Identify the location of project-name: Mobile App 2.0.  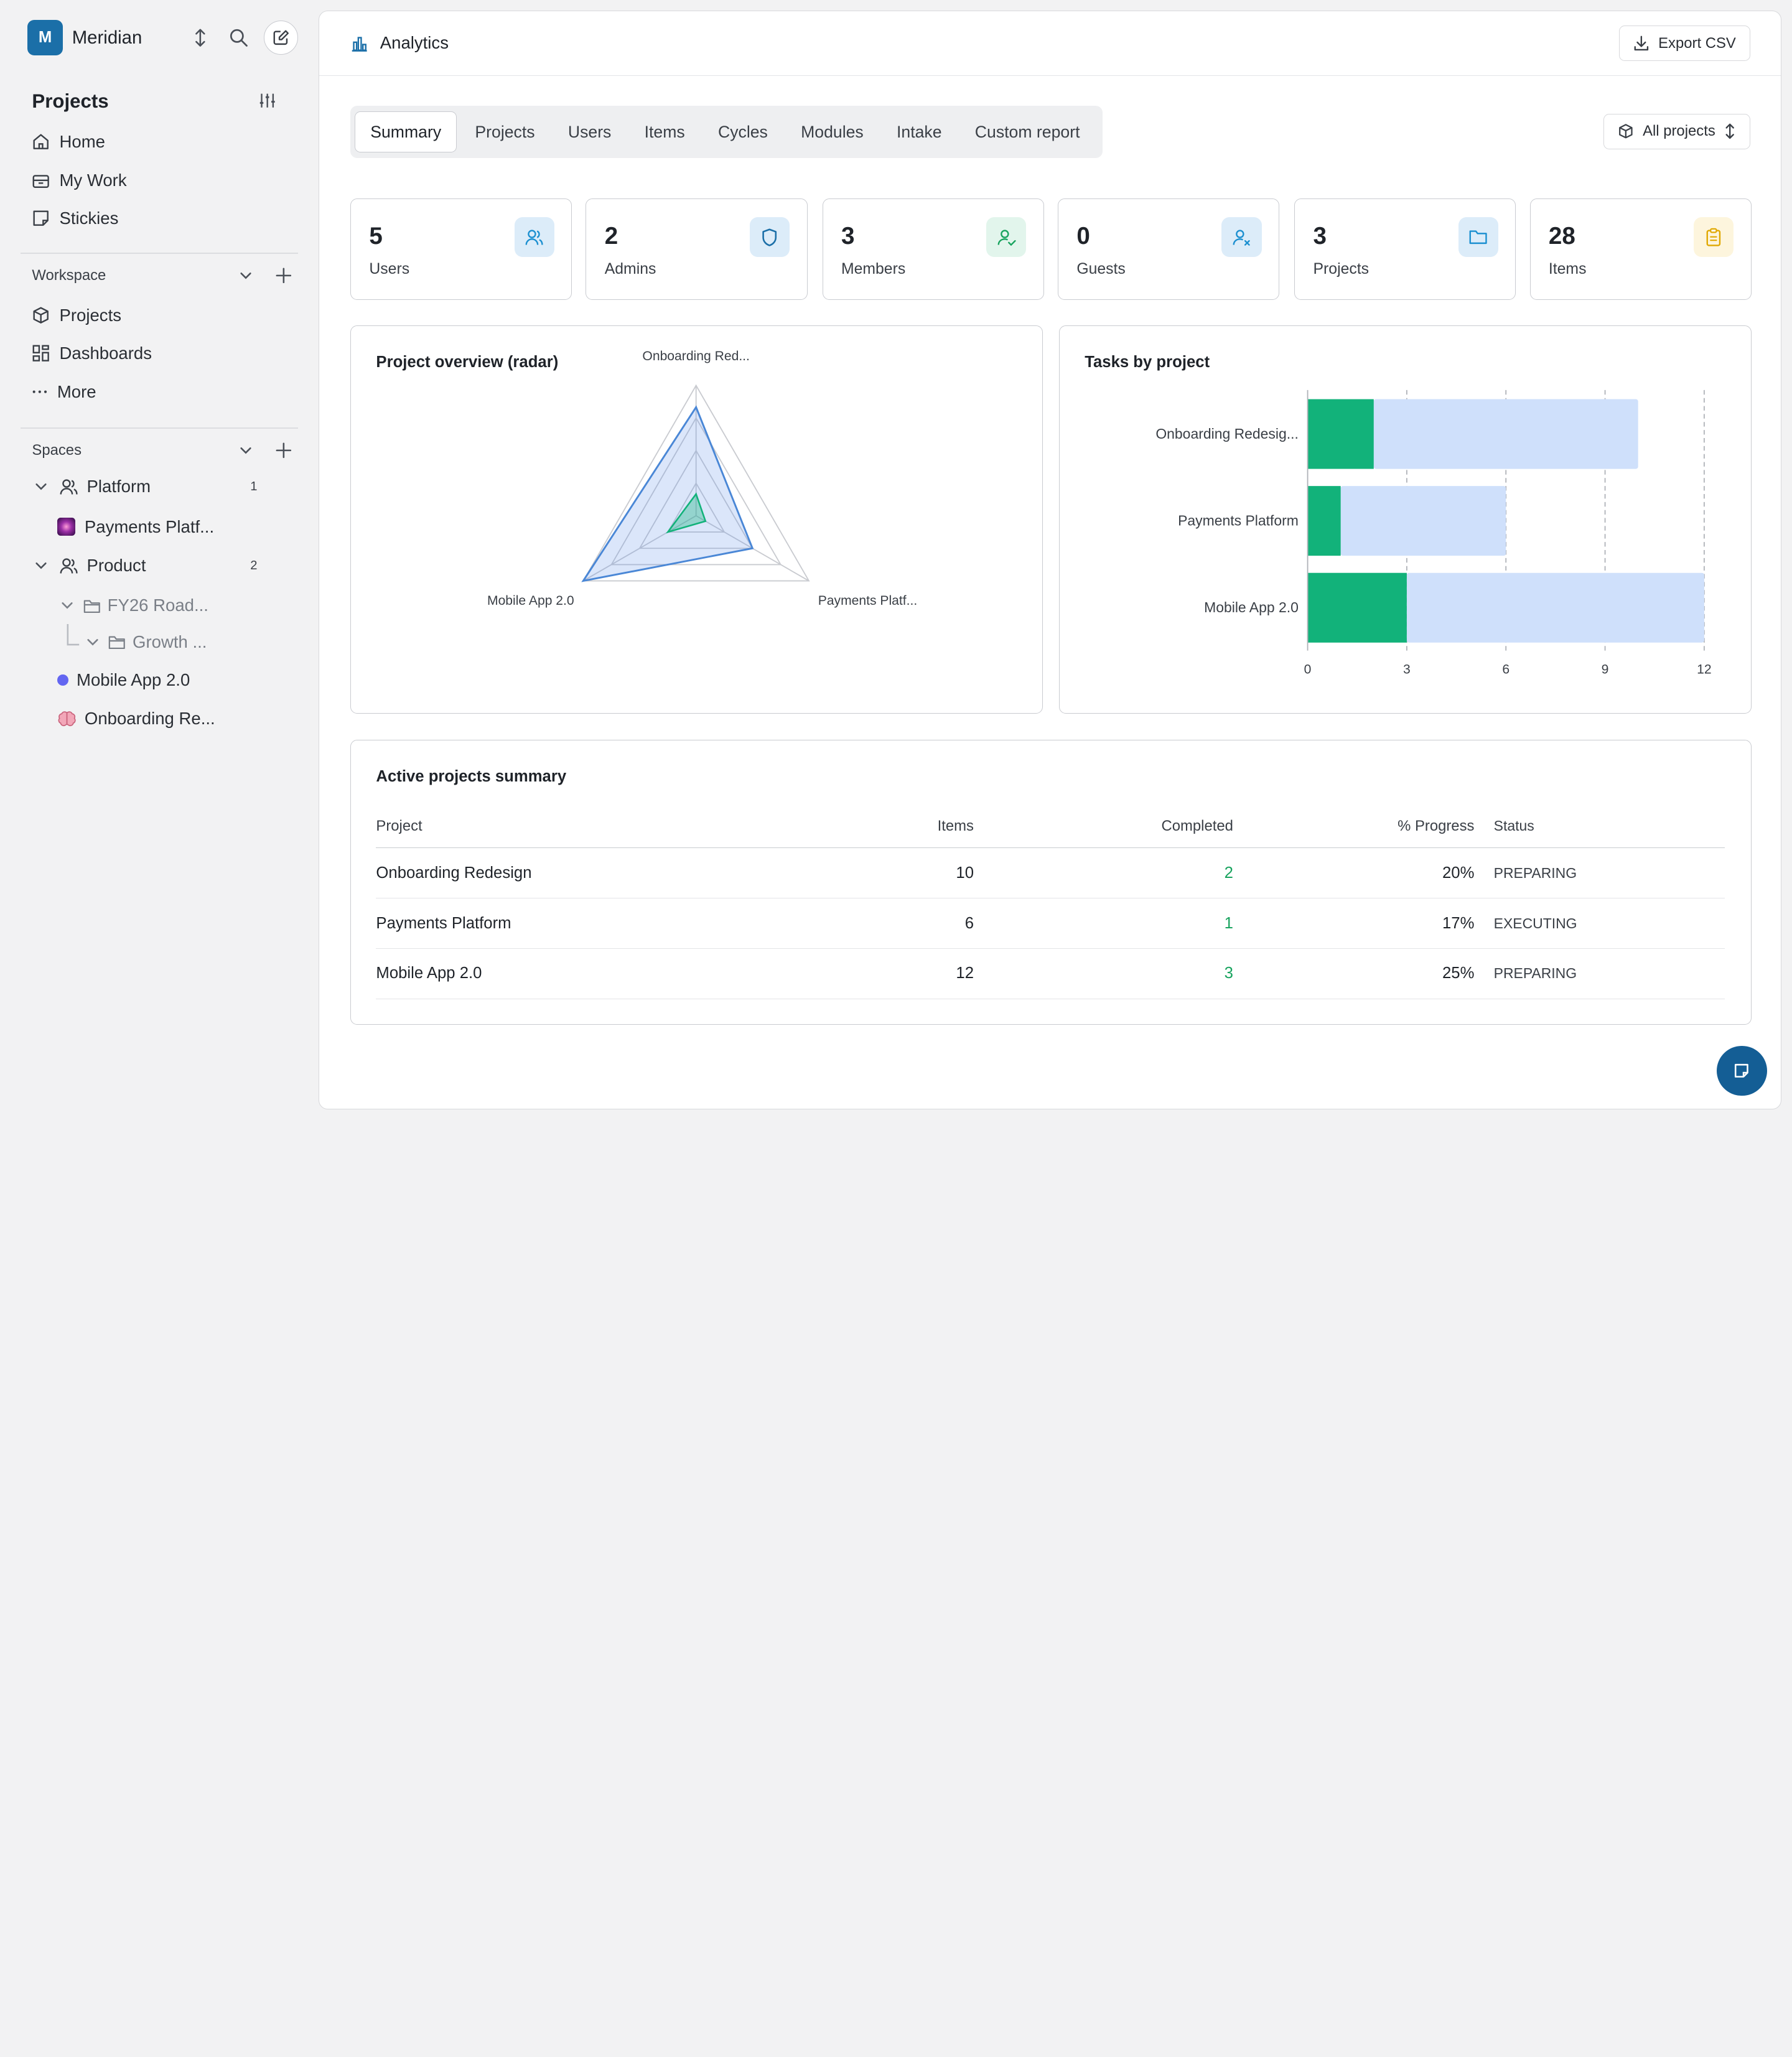
(605, 973).